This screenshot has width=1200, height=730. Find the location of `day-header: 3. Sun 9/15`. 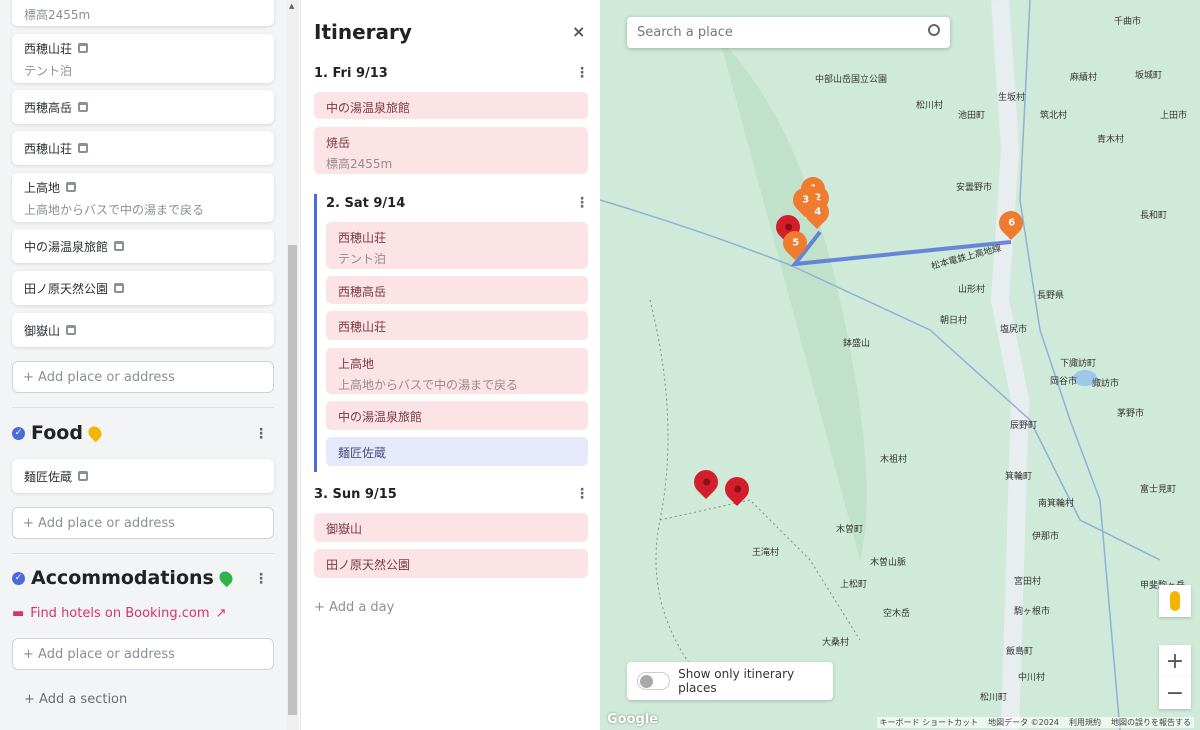

day-header: 3. Sun 9/15 is located at coordinates (355, 494).